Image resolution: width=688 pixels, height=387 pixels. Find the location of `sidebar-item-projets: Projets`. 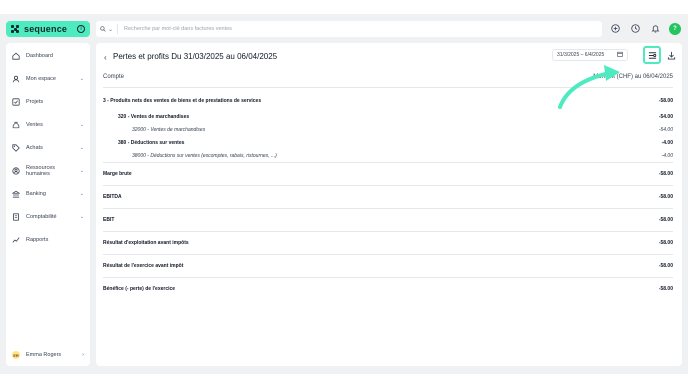

sidebar-item-projets: Projets is located at coordinates (48, 101).